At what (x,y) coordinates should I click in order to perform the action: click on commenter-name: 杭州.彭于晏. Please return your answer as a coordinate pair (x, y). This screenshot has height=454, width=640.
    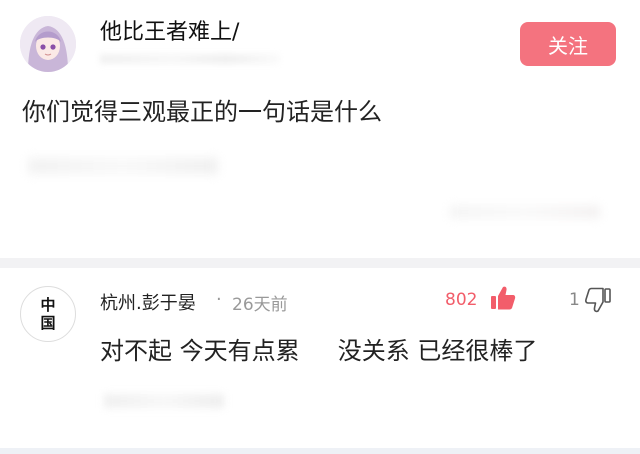
    Looking at the image, I should click on (148, 302).